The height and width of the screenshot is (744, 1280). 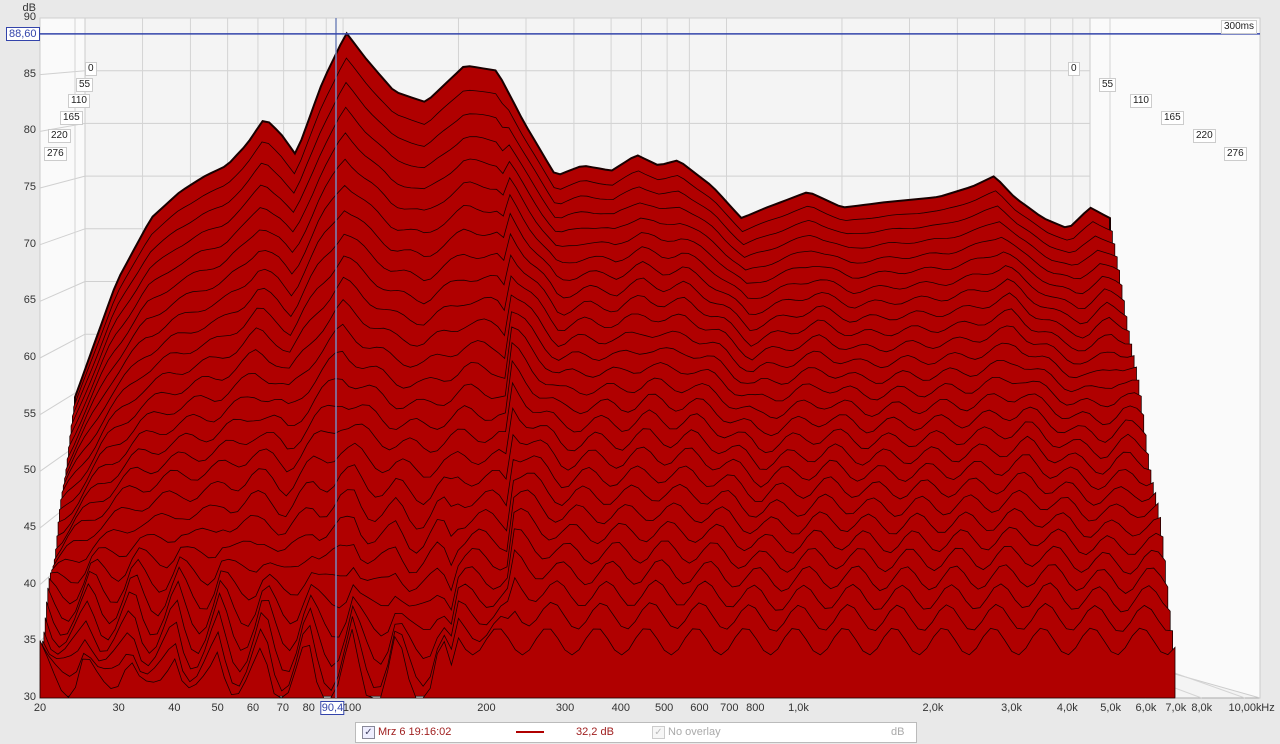 What do you see at coordinates (1074, 69) in the screenshot?
I see `time-label-right: 0` at bounding box center [1074, 69].